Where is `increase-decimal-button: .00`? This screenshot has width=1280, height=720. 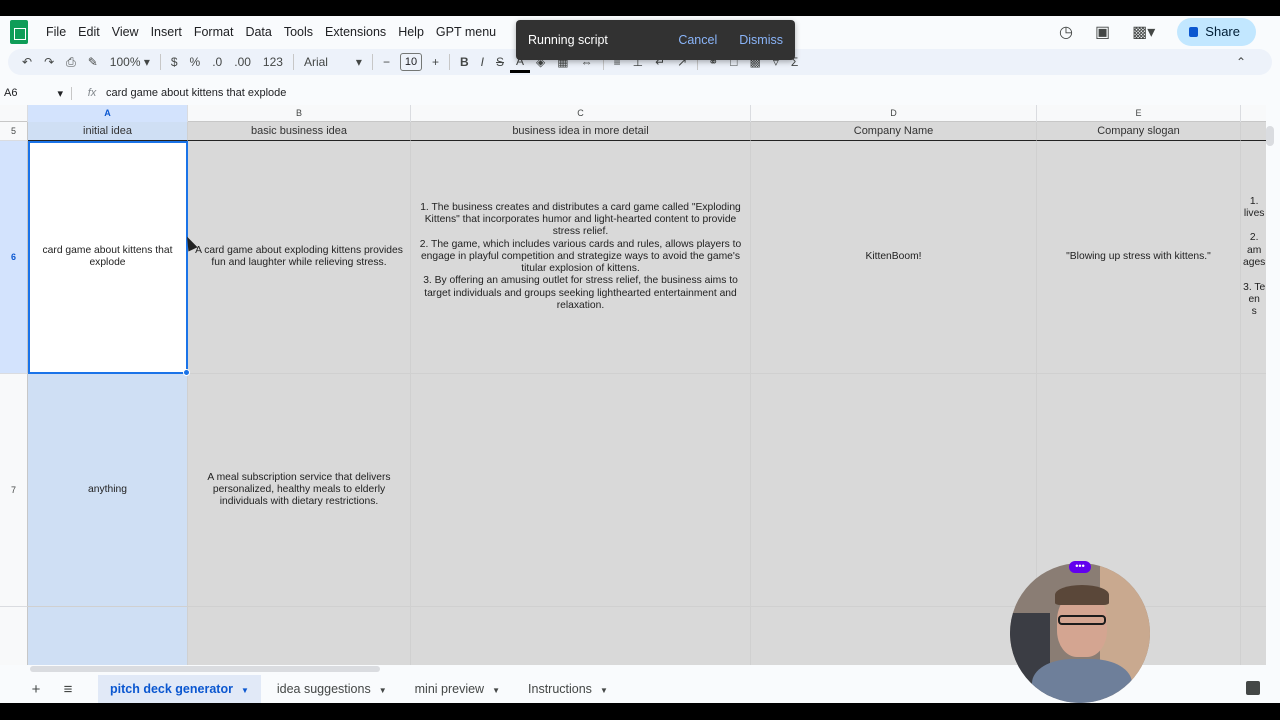 increase-decimal-button: .00 is located at coordinates (242, 62).